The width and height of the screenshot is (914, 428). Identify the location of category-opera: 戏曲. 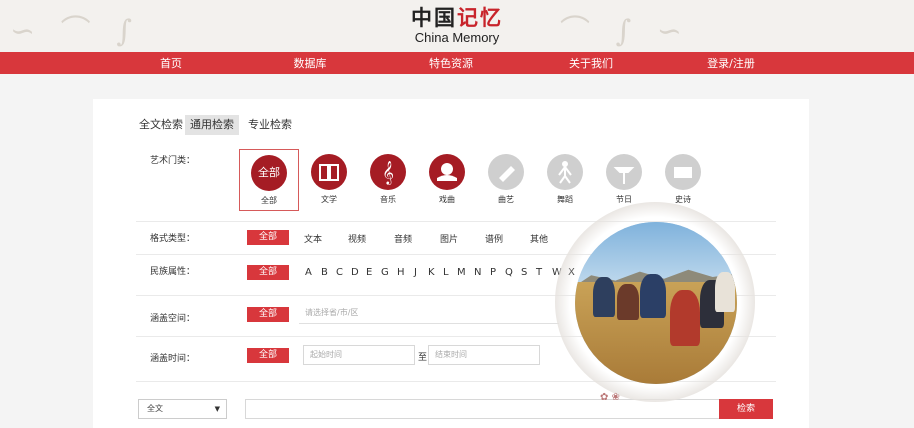
(447, 179).